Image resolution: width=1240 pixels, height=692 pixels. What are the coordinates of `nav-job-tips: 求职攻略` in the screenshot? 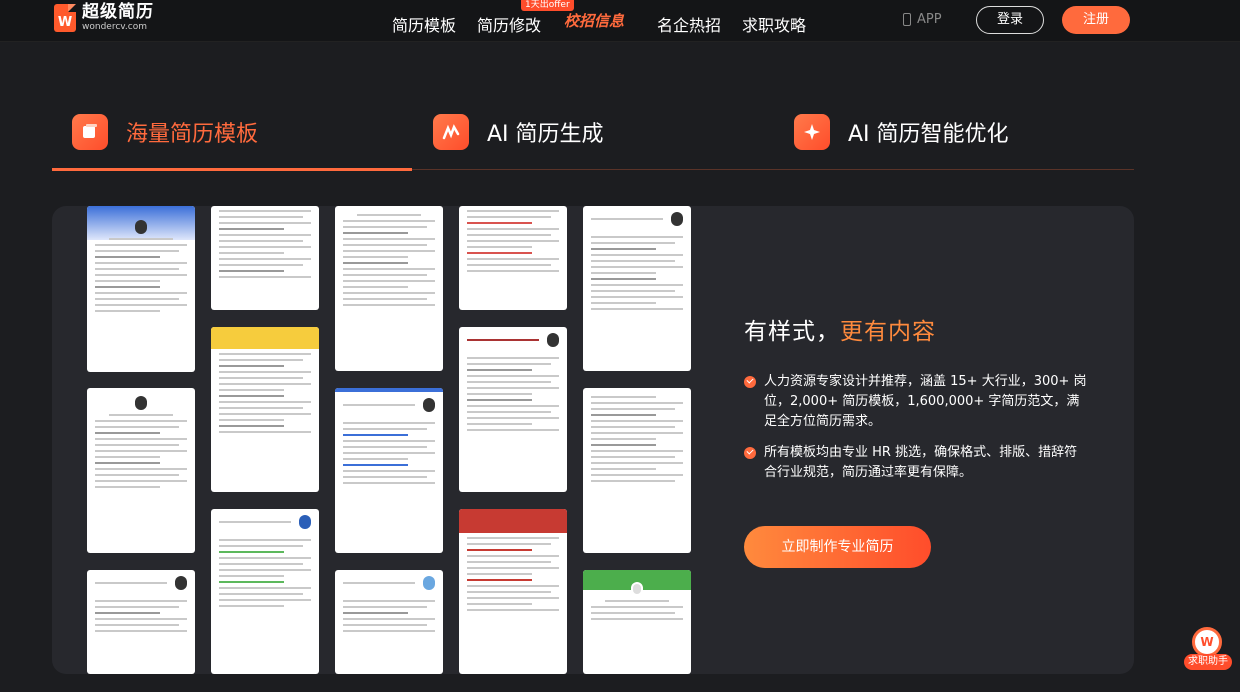 It's located at (774, 24).